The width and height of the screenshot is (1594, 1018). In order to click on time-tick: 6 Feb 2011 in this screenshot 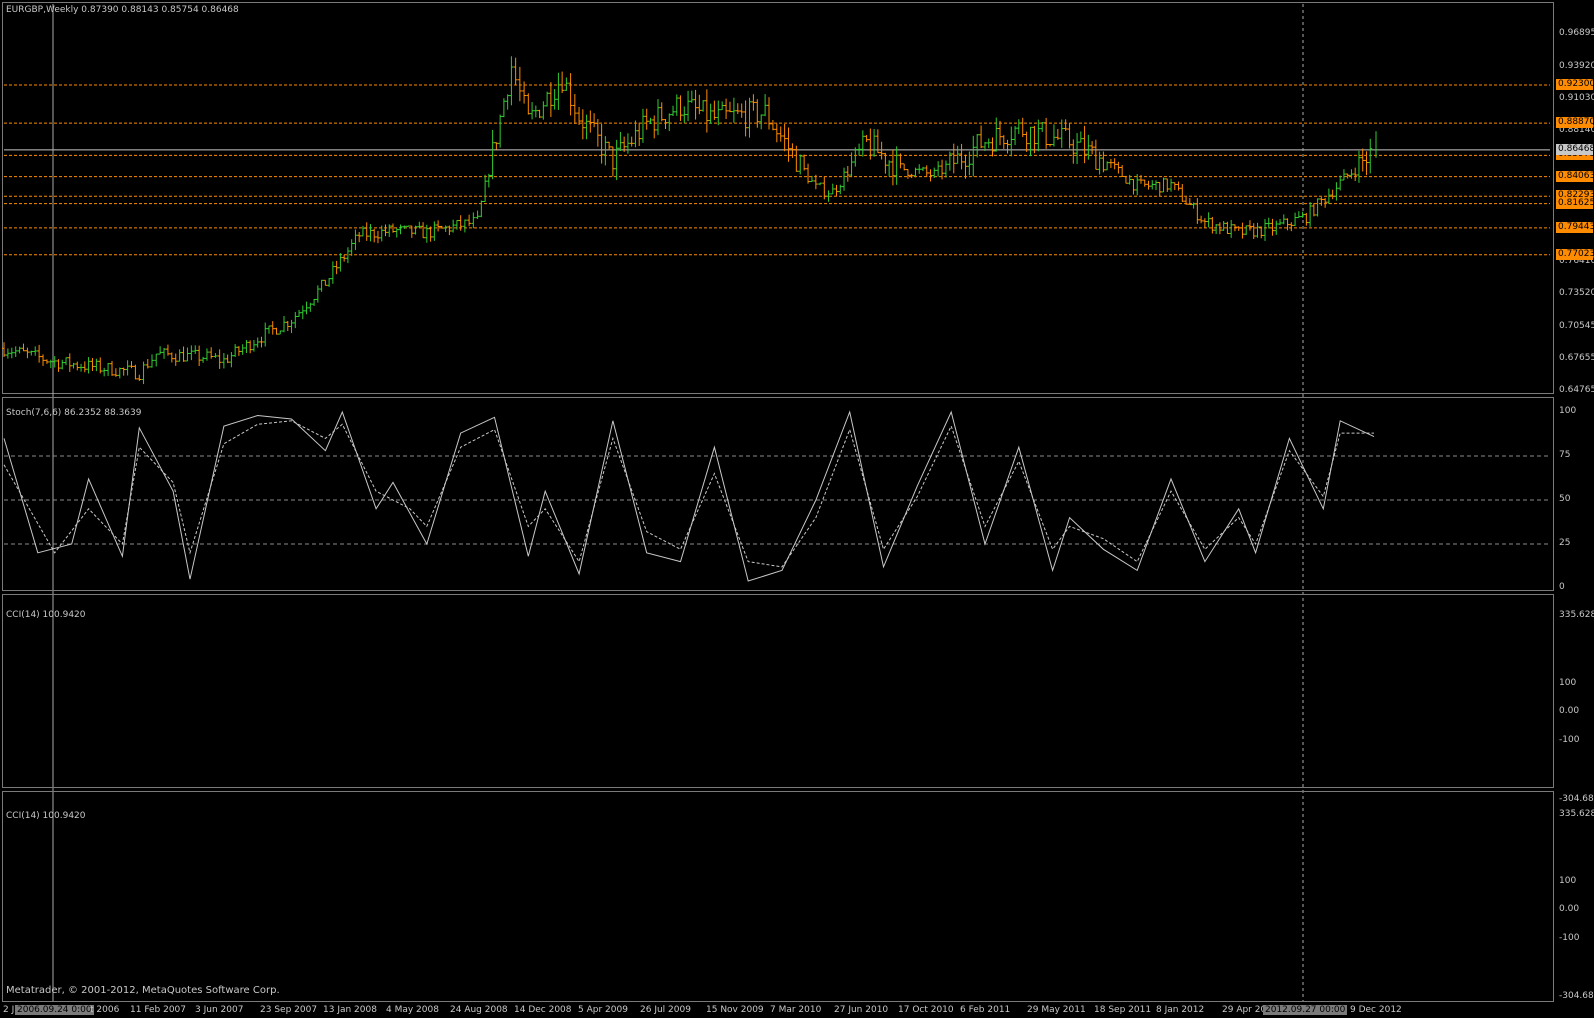, I will do `click(985, 1010)`.